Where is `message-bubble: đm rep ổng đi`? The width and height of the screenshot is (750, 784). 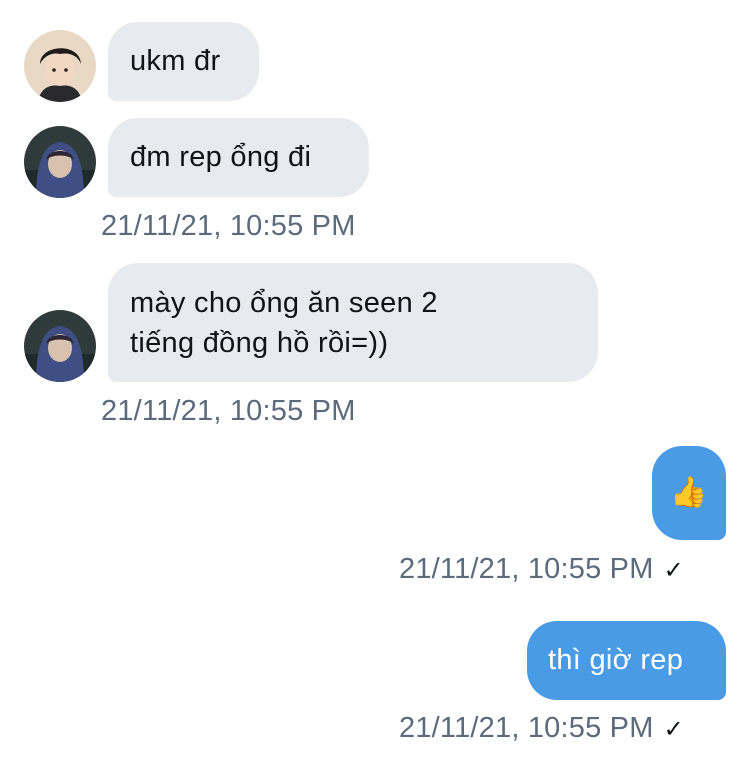 message-bubble: đm rep ổng đi is located at coordinates (238, 157).